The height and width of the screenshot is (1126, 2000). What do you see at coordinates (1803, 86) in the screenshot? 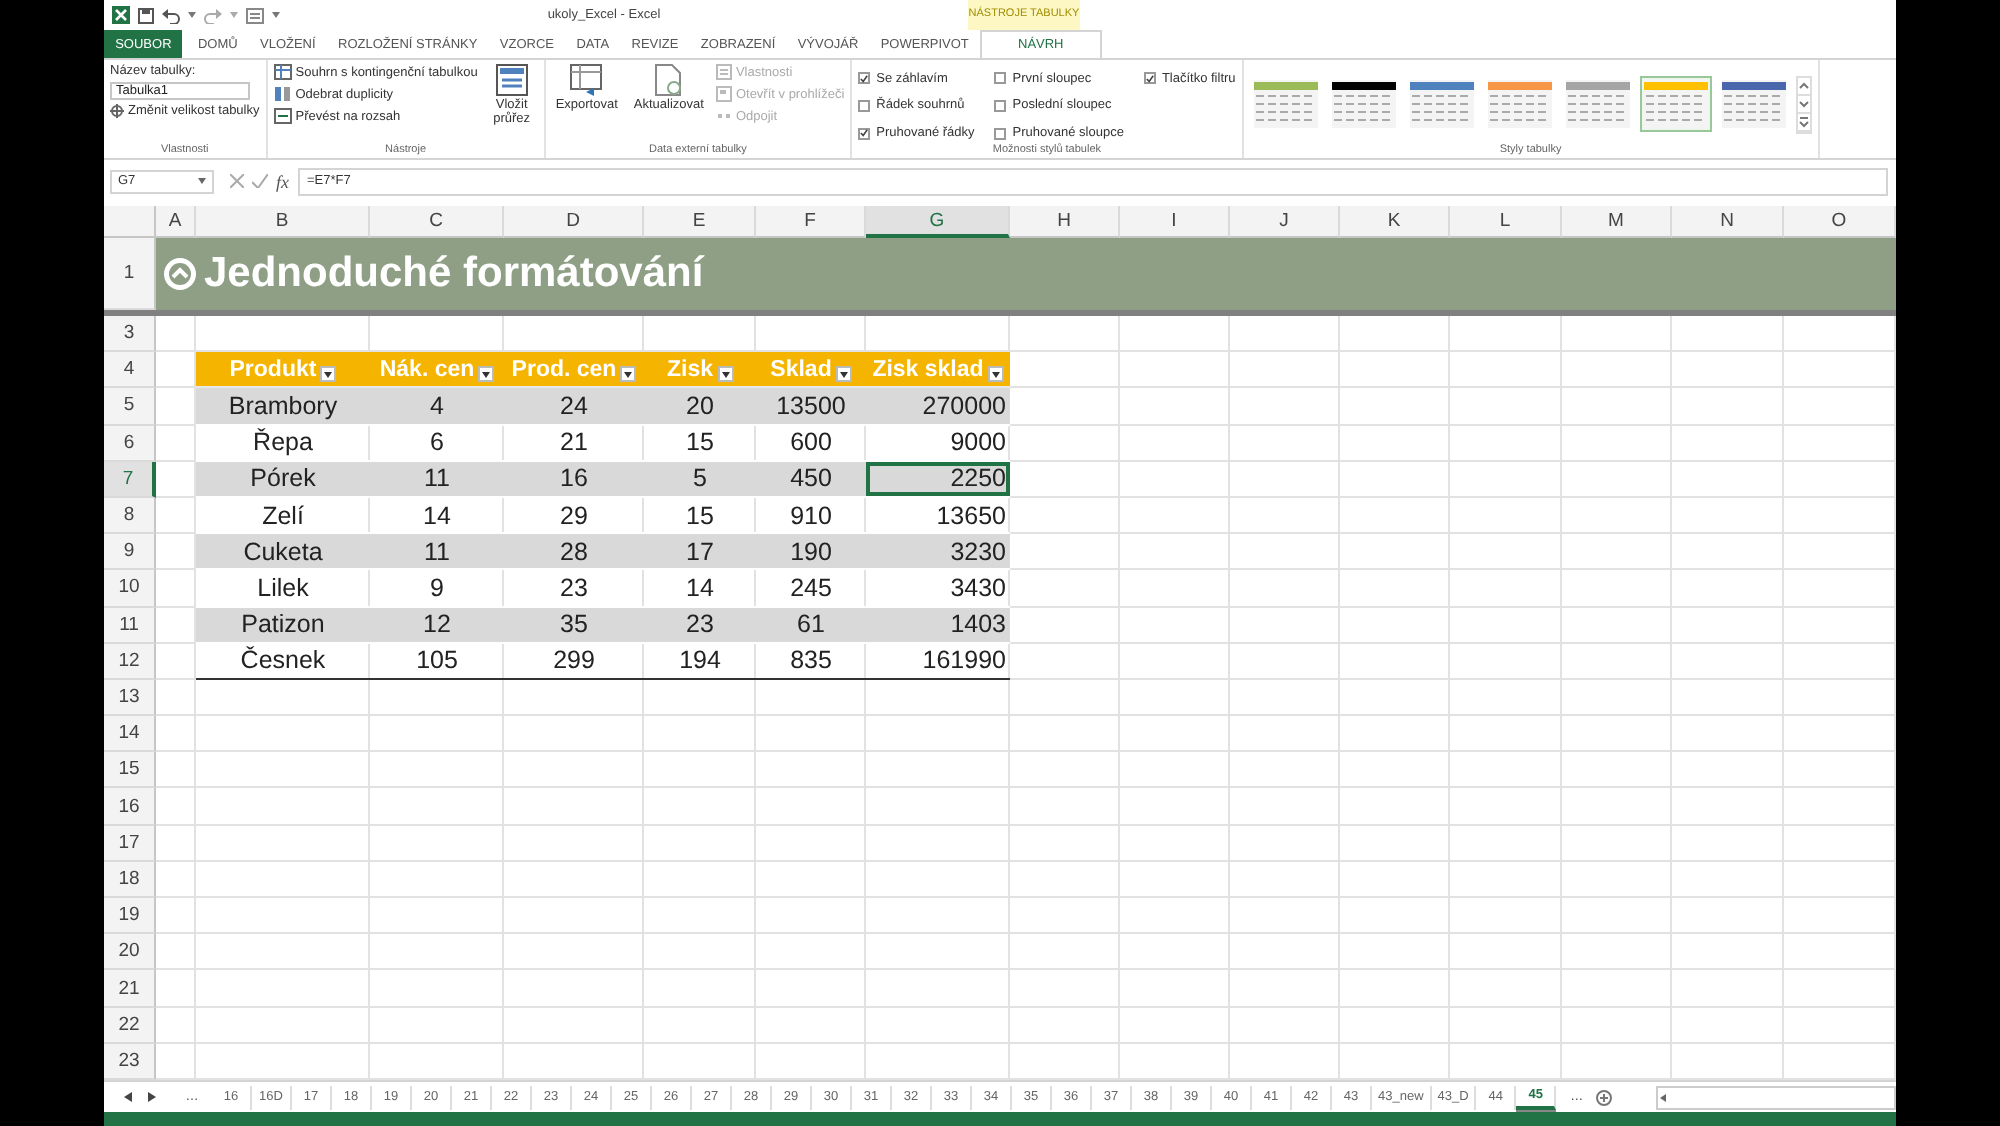
I see `scroll-up-icon` at bounding box center [1803, 86].